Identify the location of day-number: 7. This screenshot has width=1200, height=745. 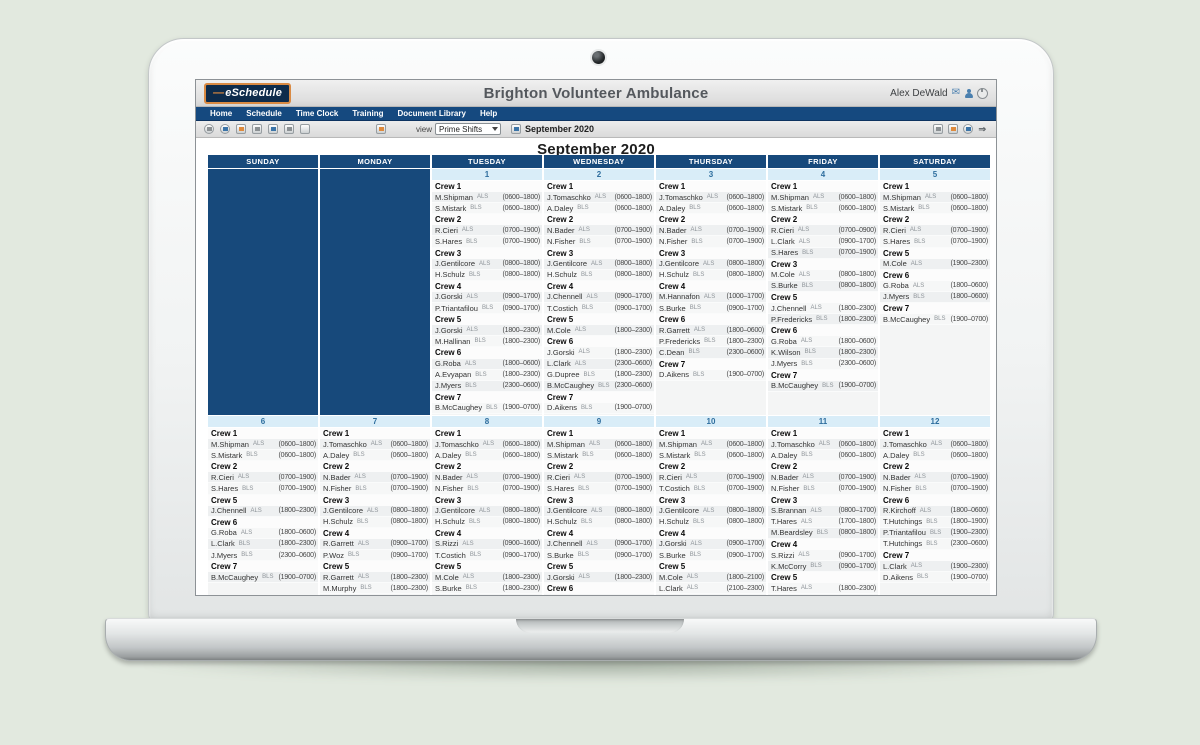
(375, 422).